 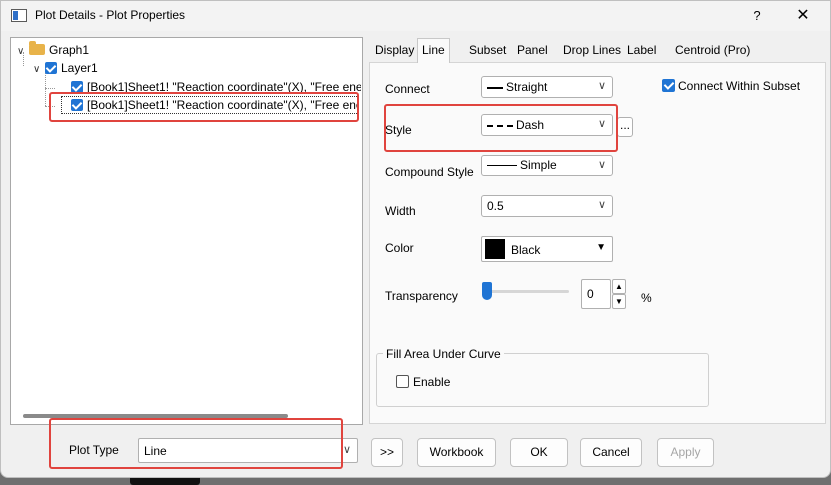 I want to click on expand-button: >>, so click(x=387, y=452).